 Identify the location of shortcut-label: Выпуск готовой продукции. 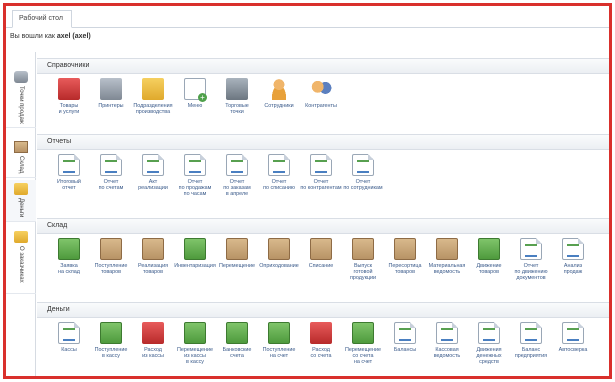
(363, 272).